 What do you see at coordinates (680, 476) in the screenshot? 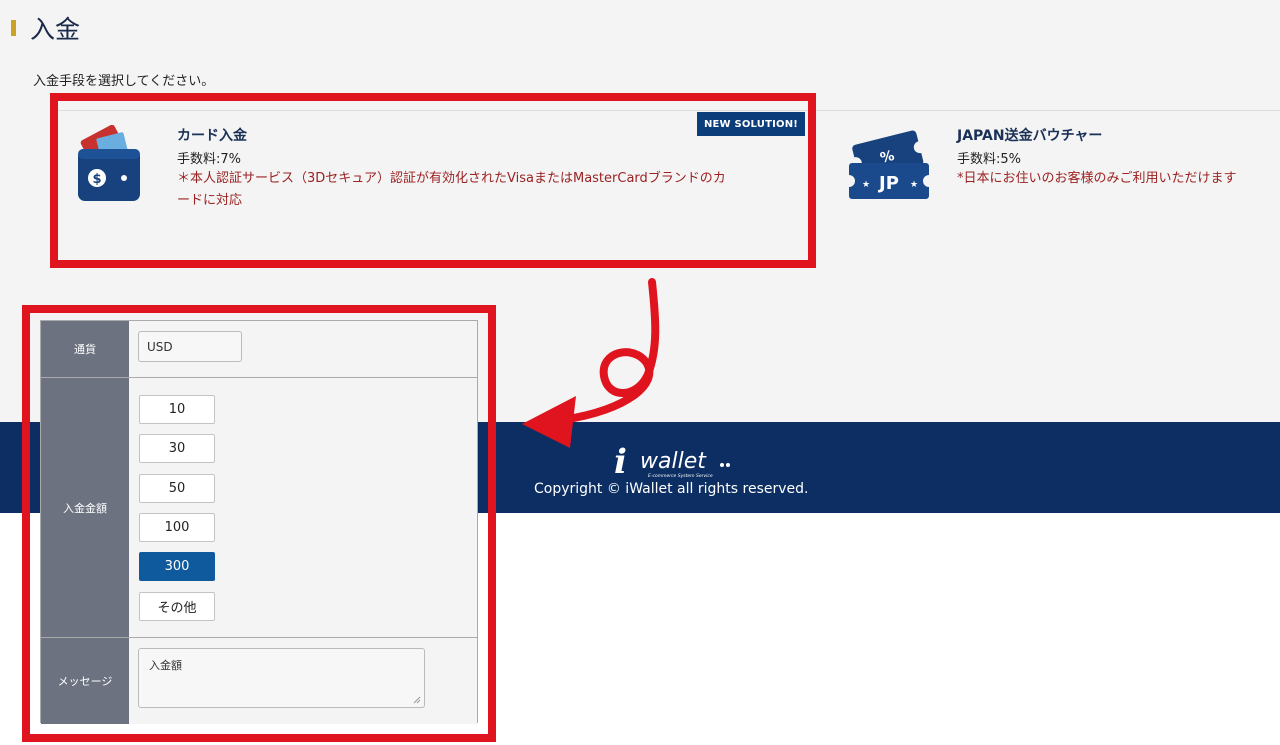
I see `logo-tagline: E-commerce System Service` at bounding box center [680, 476].